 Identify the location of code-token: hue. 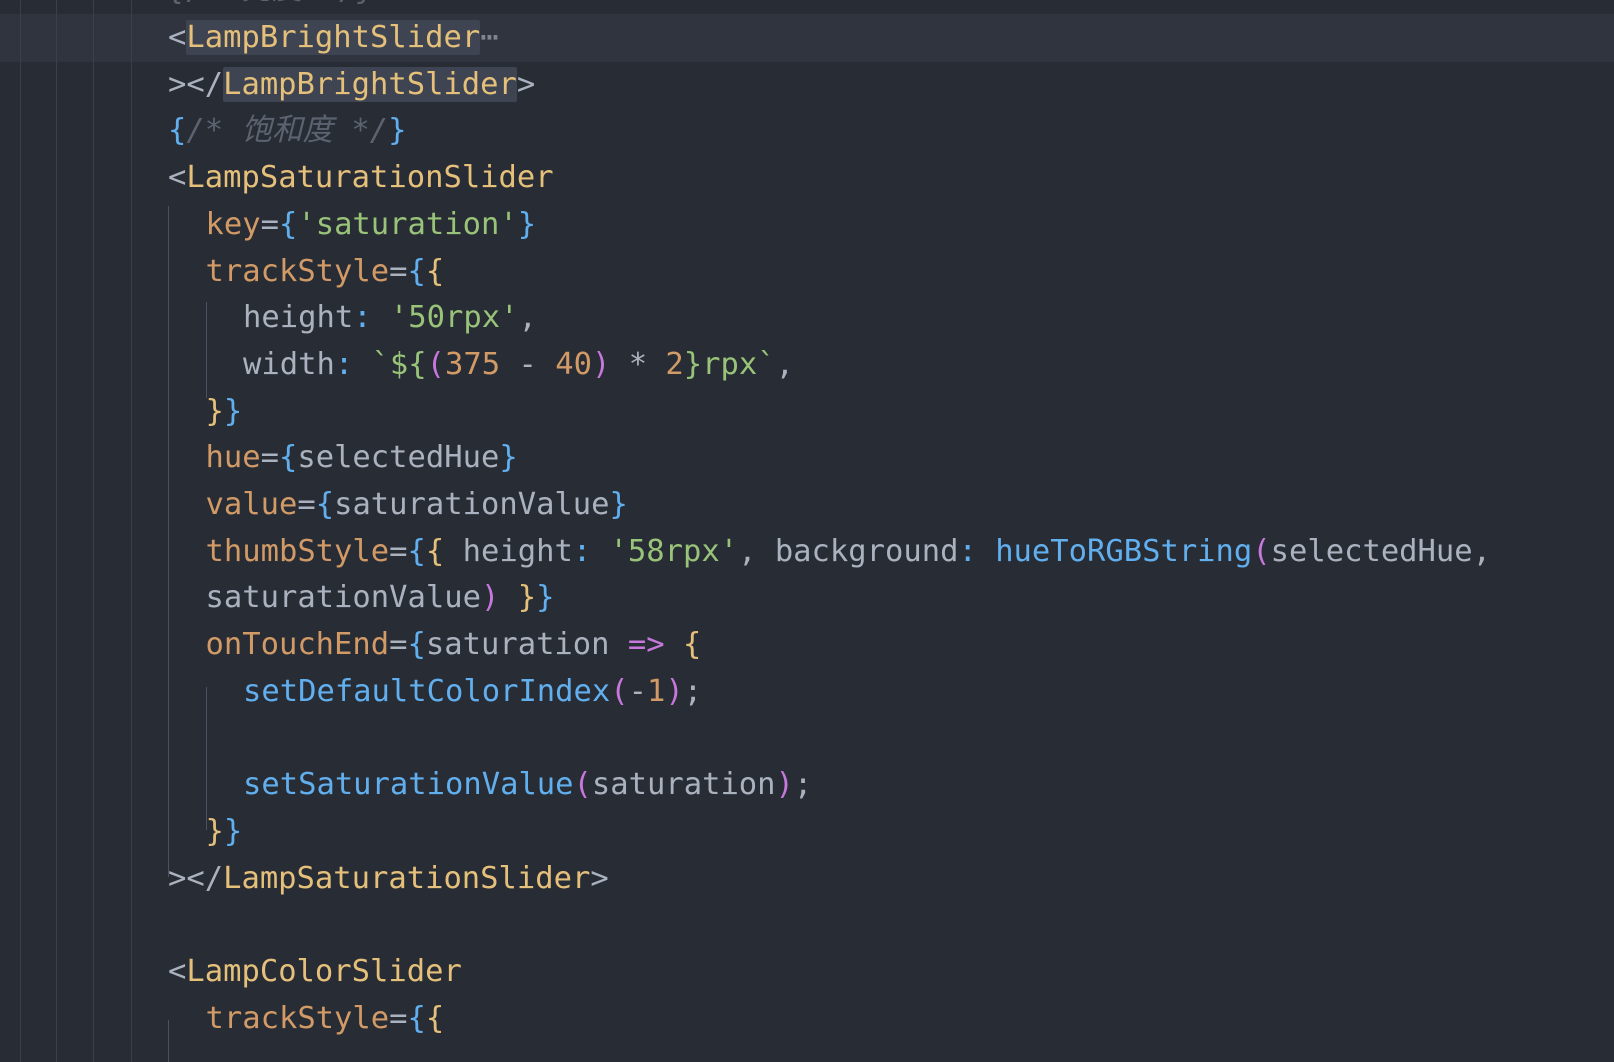
(233, 458).